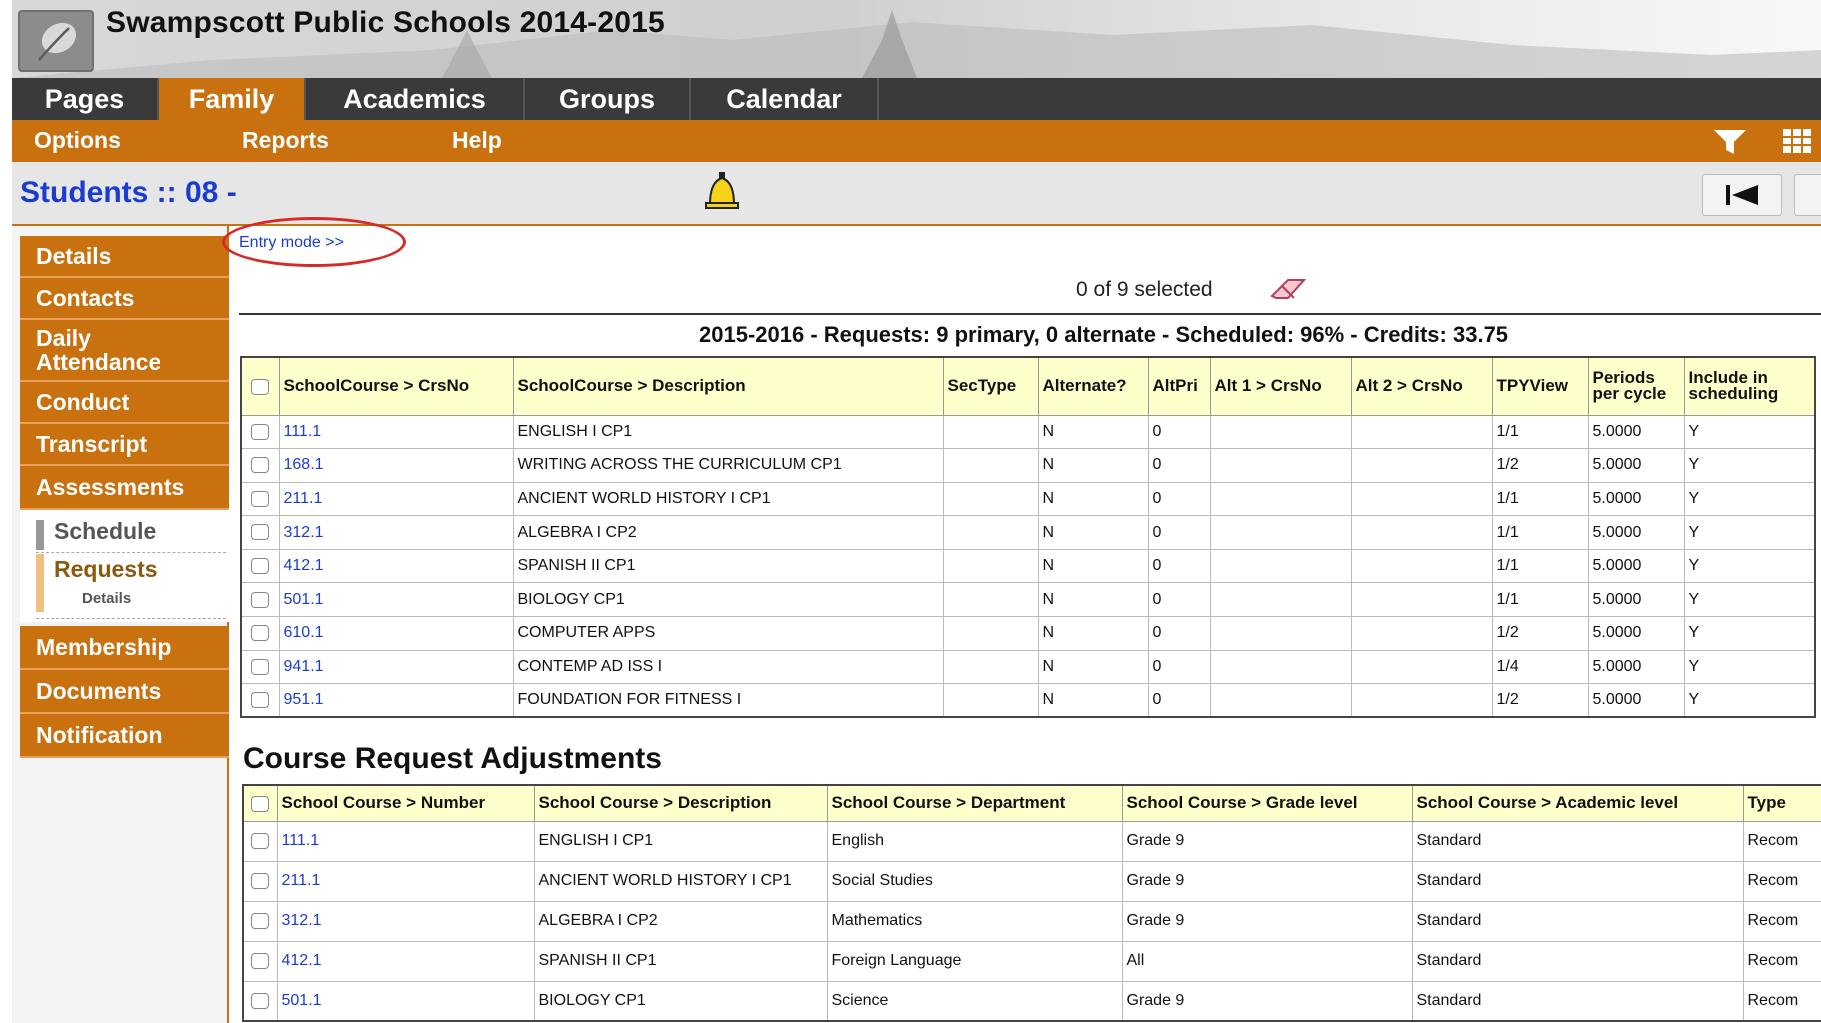 Image resolution: width=1821 pixels, height=1023 pixels. Describe the element at coordinates (1636, 386) in the screenshot. I see `column-header: Periods per cycle` at that location.